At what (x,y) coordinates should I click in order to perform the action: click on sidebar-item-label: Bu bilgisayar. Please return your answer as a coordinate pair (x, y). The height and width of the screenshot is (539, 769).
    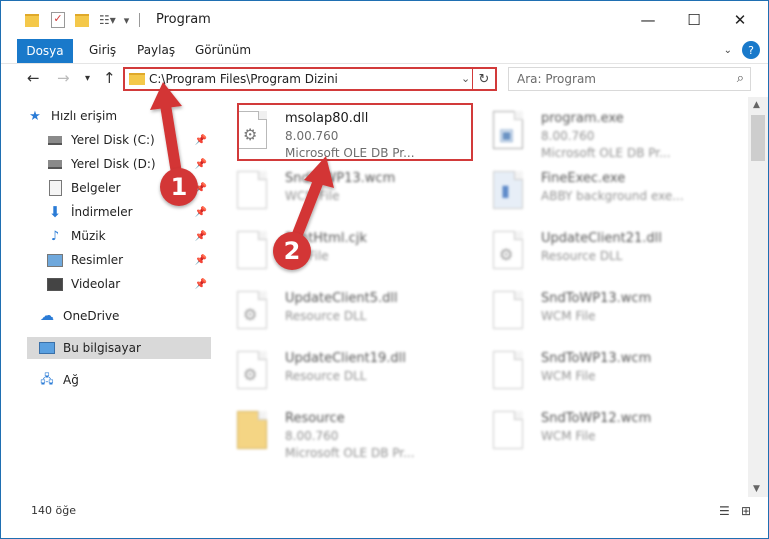
    Looking at the image, I should click on (102, 348).